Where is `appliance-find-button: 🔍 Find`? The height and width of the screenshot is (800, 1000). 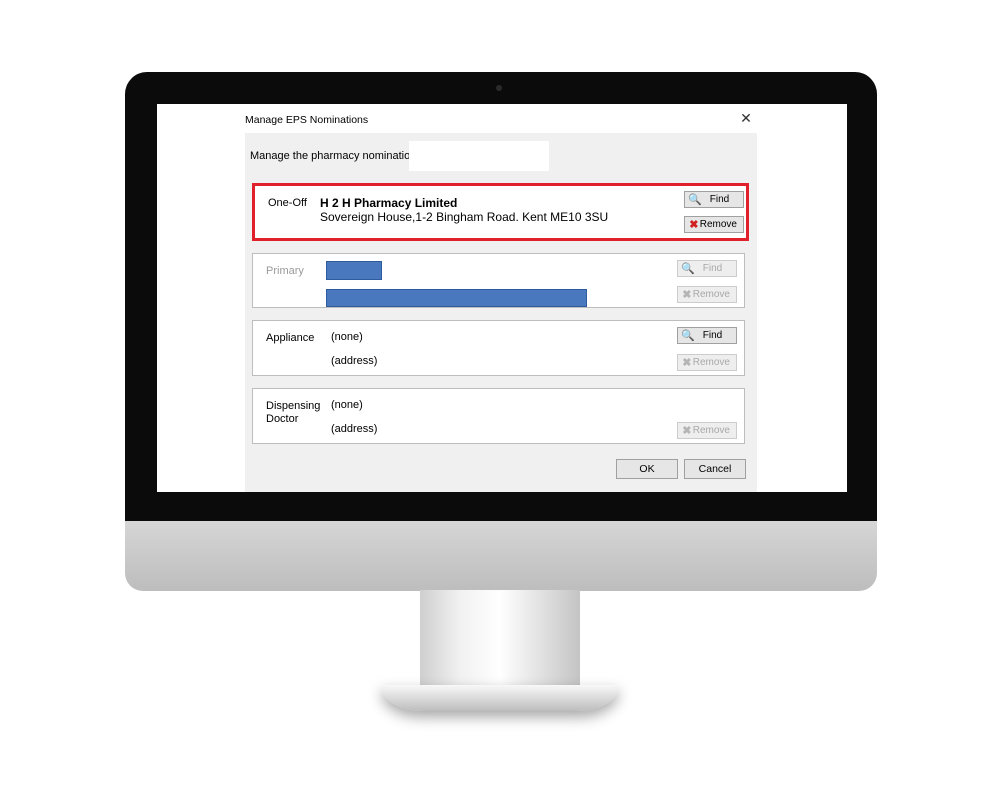 appliance-find-button: 🔍 Find is located at coordinates (707, 335).